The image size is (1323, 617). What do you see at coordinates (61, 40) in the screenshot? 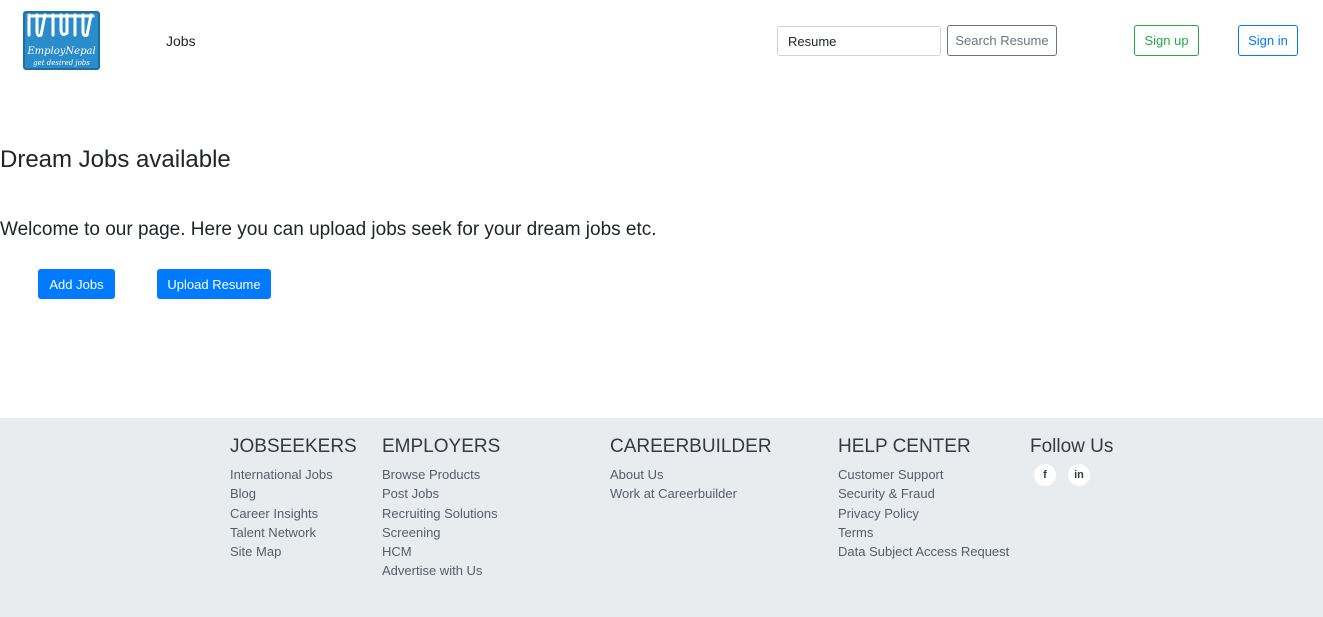
I see `employnepal-logo: EmployNepal get desired jobs` at bounding box center [61, 40].